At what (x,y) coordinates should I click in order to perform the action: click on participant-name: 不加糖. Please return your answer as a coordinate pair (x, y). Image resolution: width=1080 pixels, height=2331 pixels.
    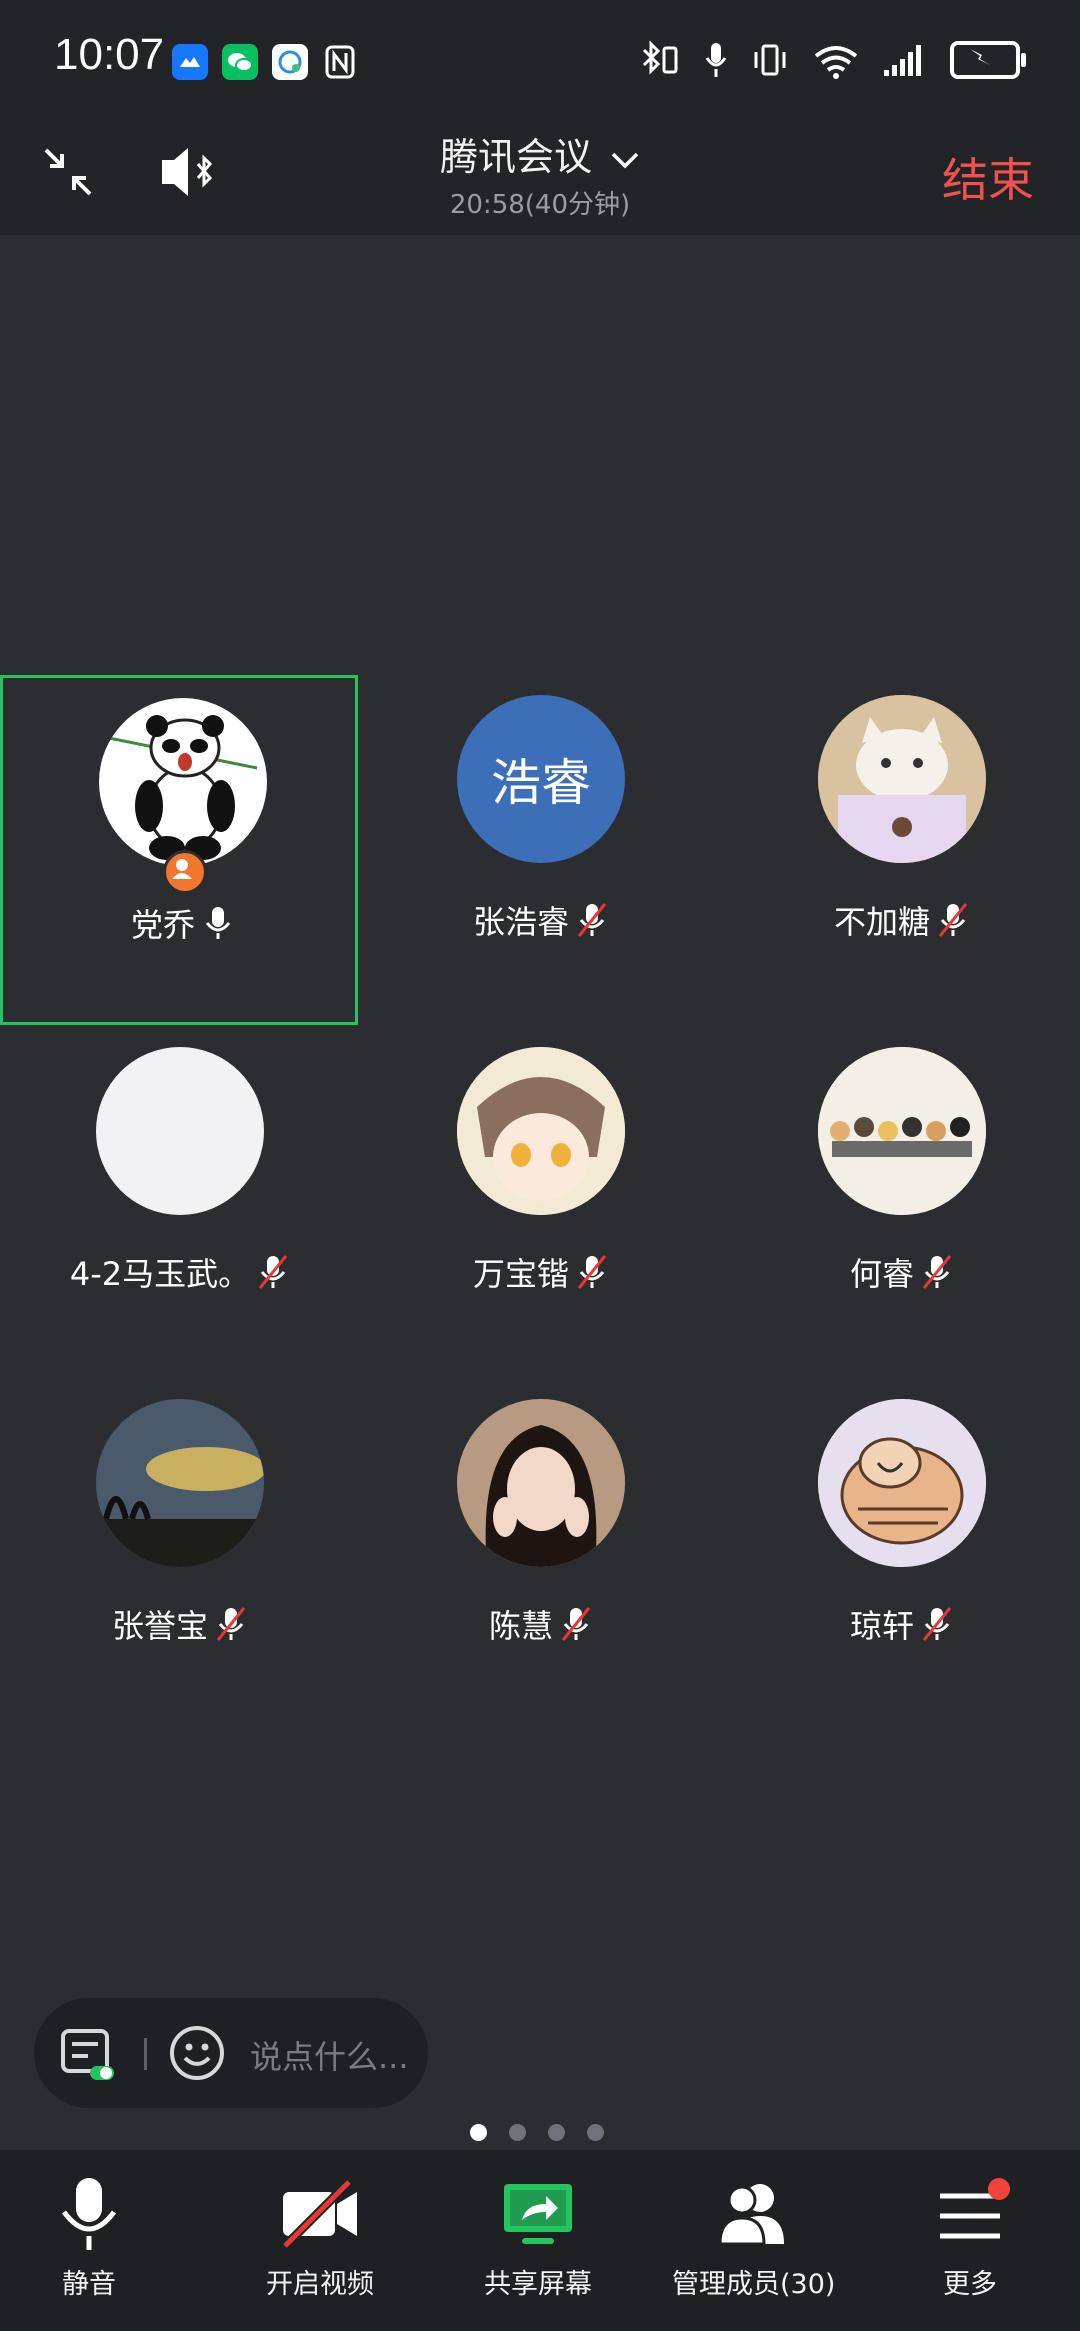
    Looking at the image, I should click on (881, 922).